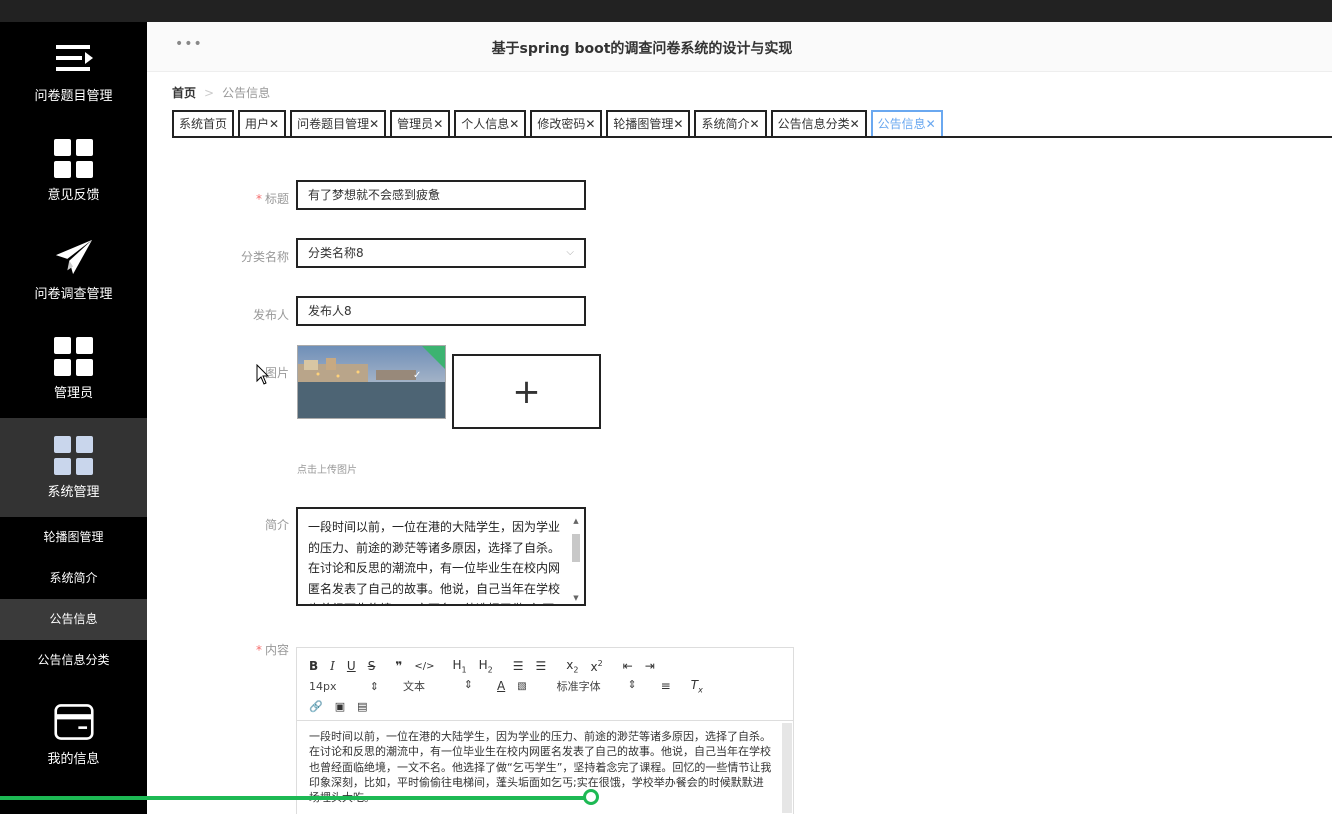 The image size is (1332, 814). Describe the element at coordinates (73, 578) in the screenshot. I see `sidebar-subitem-system-intro: 系统简介` at that location.